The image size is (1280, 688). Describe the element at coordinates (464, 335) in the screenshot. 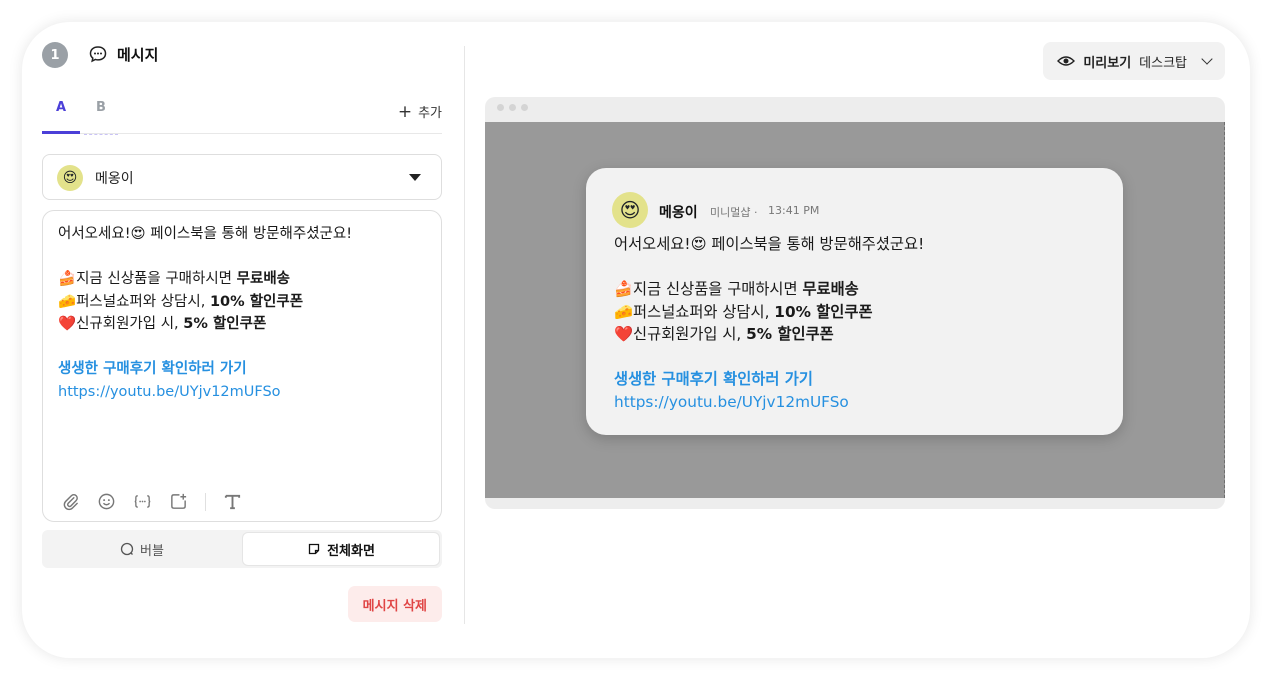

I see `panel-divider` at that location.